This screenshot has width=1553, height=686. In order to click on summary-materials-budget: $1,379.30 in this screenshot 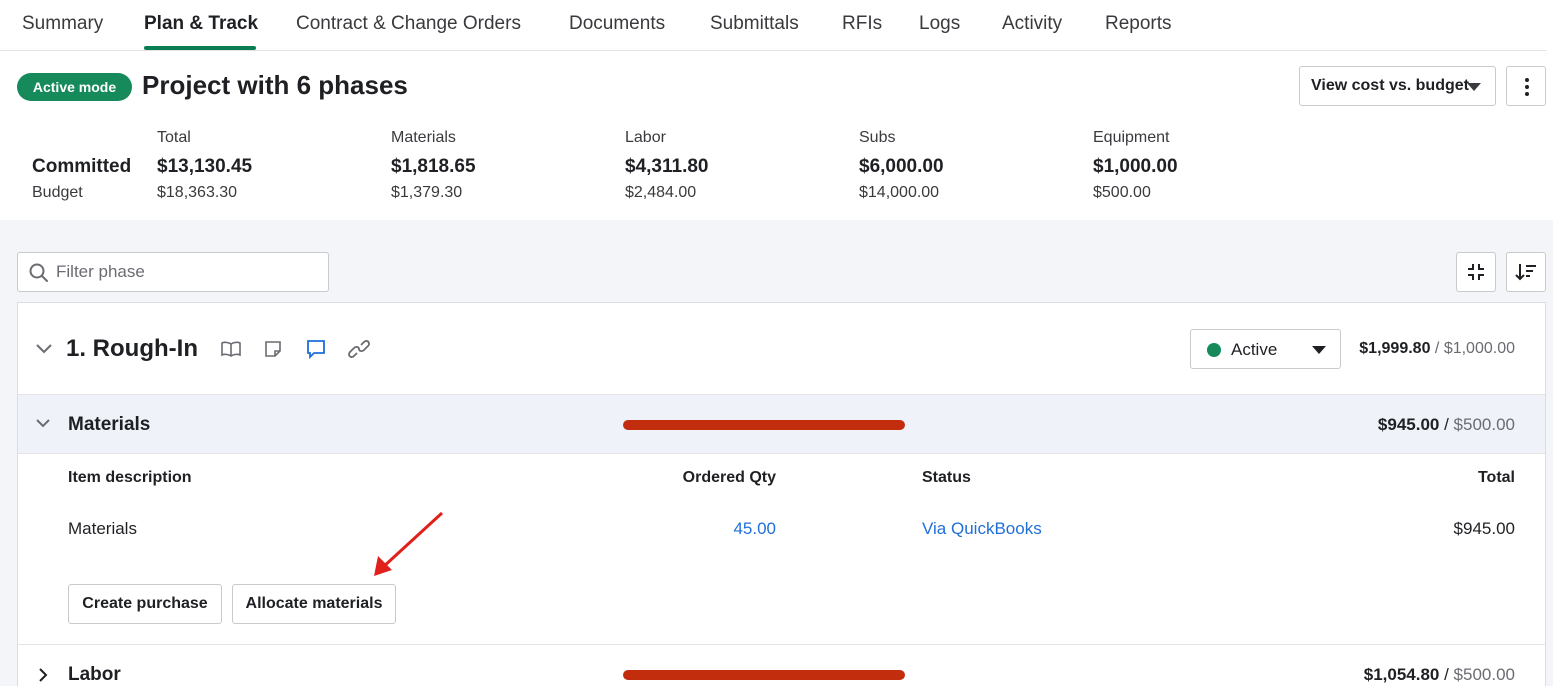, I will do `click(427, 192)`.